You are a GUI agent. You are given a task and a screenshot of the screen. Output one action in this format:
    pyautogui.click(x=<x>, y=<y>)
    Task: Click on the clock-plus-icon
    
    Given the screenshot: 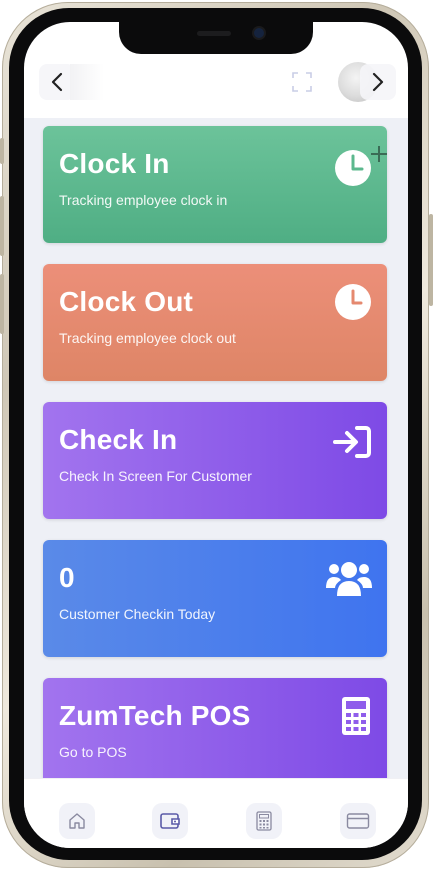 What is the action you would take?
    pyautogui.click(x=361, y=166)
    